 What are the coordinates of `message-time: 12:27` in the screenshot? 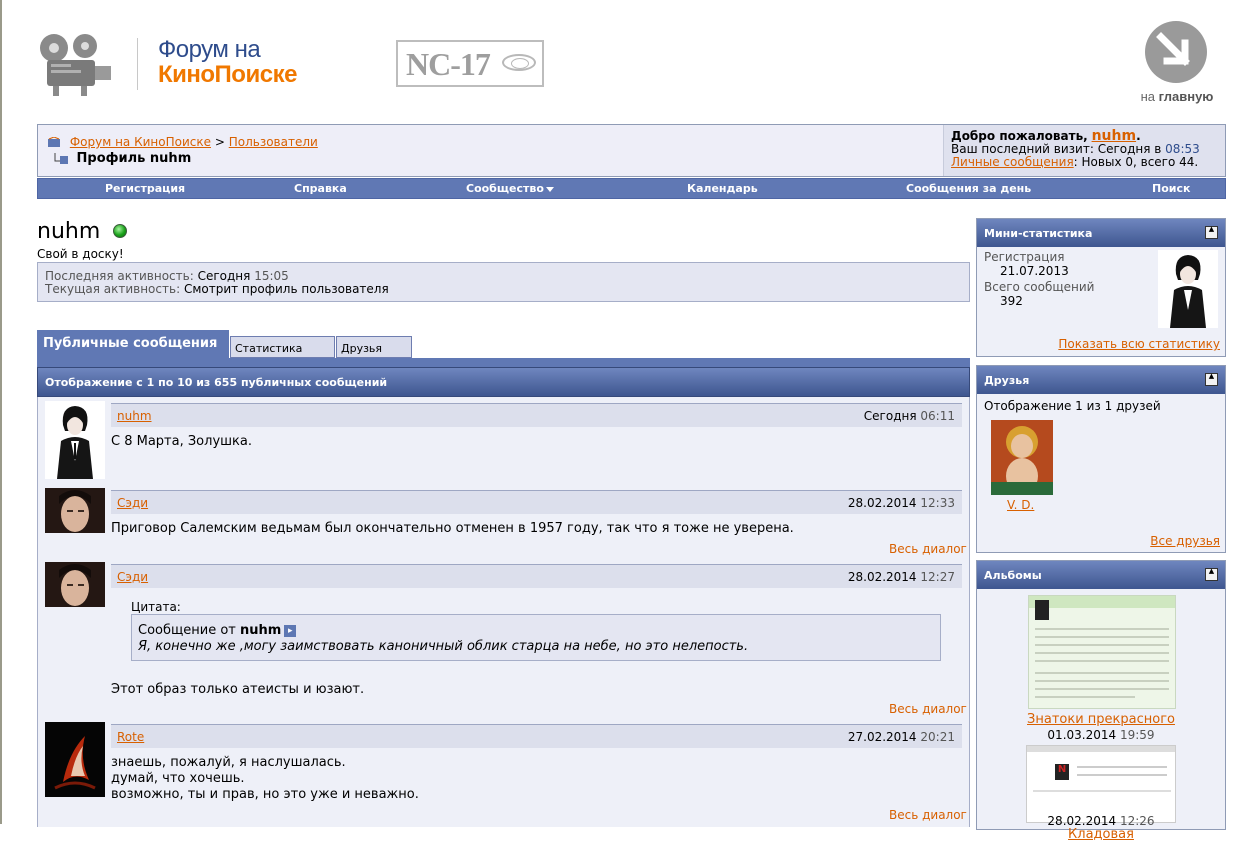 It's located at (937, 577).